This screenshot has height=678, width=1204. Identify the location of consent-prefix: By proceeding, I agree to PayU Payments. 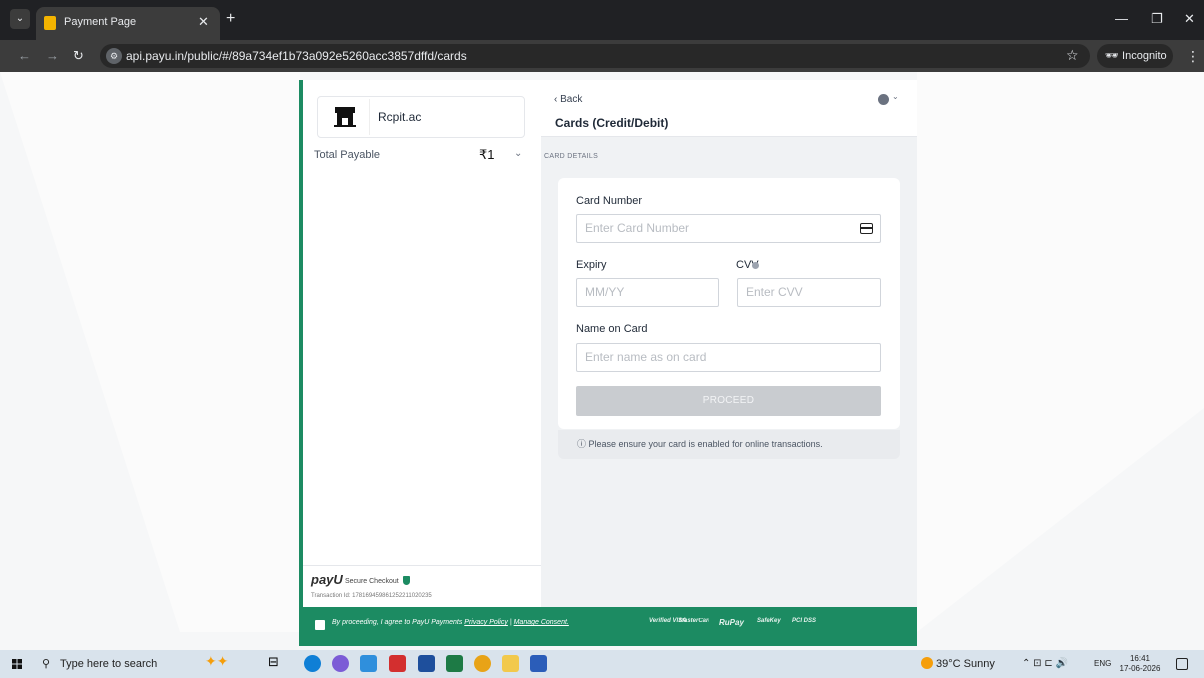
(398, 622).